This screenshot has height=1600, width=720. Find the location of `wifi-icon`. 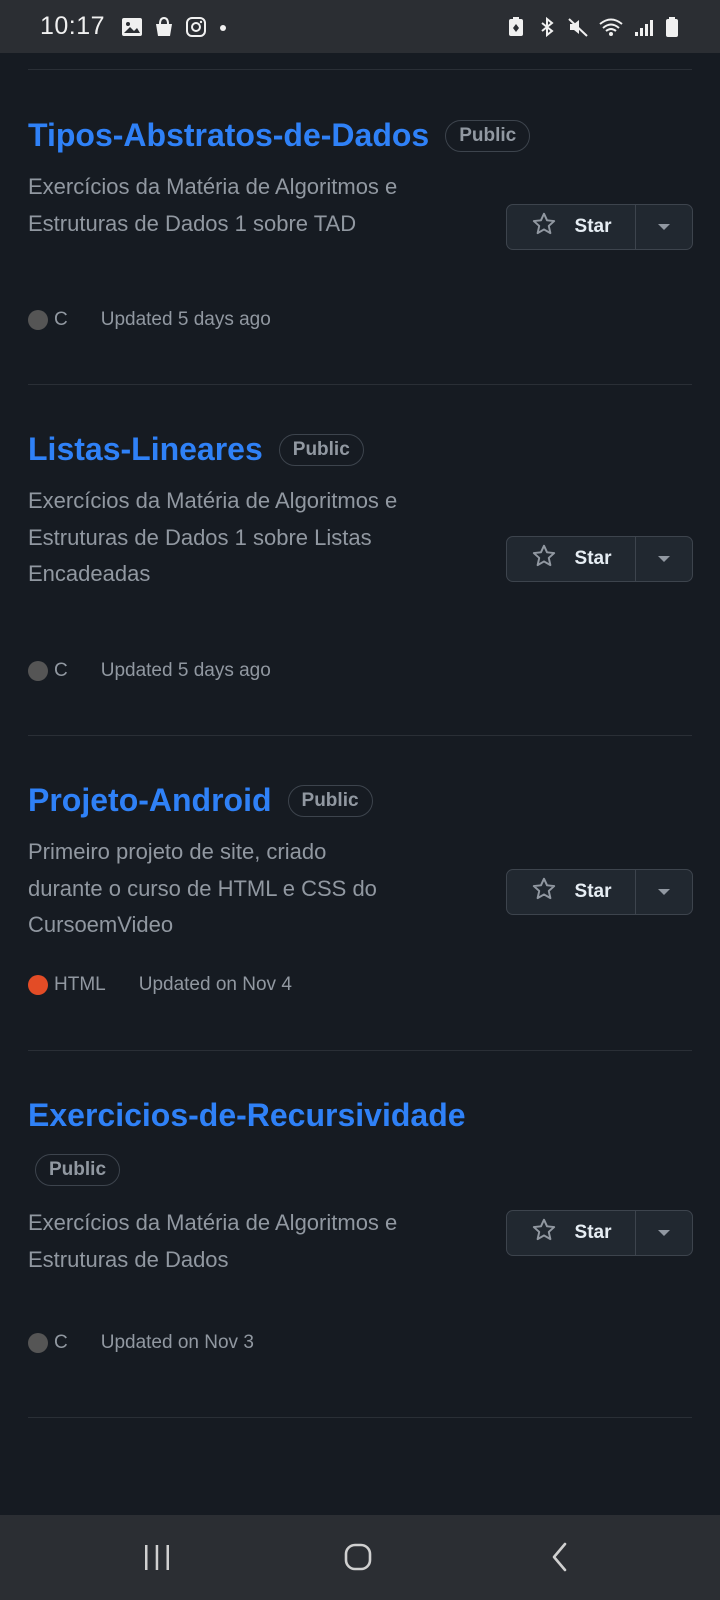

wifi-icon is located at coordinates (611, 27).